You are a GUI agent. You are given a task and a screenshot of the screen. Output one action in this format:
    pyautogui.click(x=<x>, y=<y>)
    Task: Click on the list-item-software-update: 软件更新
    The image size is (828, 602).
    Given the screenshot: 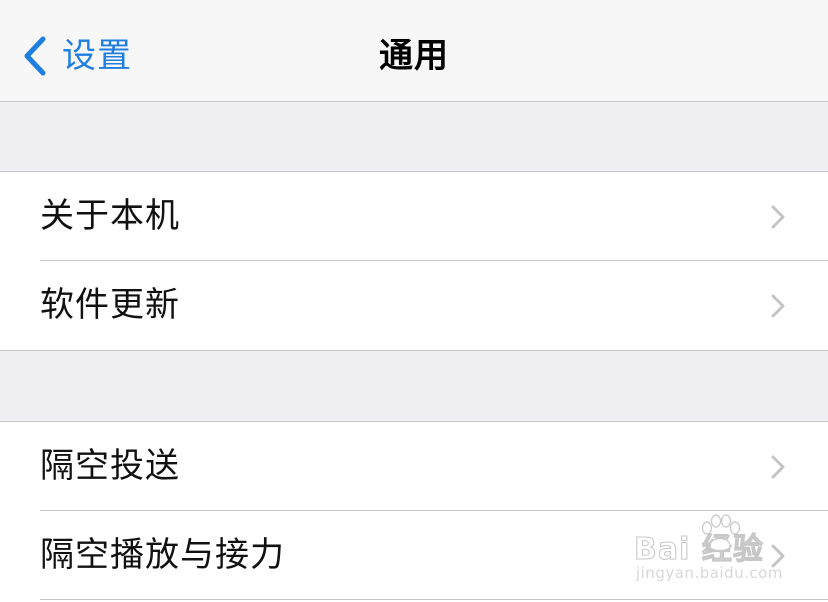 What is the action you would take?
    pyautogui.click(x=414, y=305)
    